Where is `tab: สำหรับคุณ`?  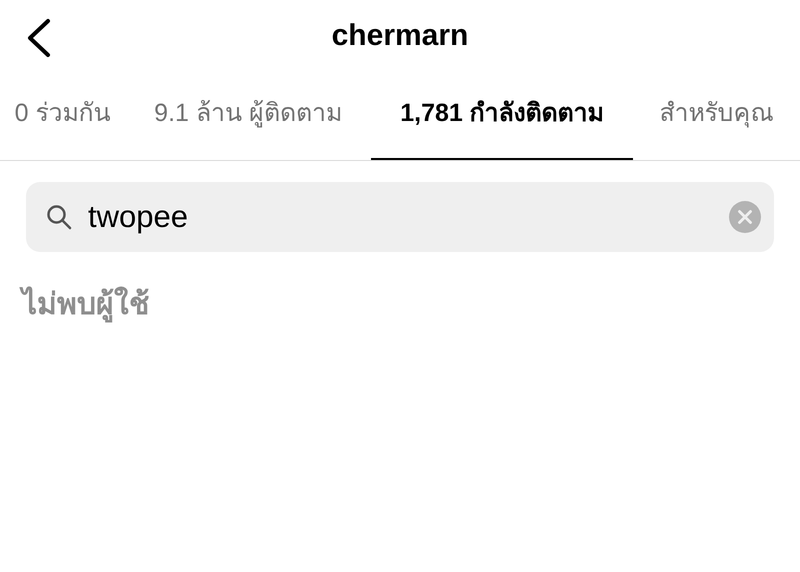
tab: สำหรับคุณ is located at coordinates (716, 115).